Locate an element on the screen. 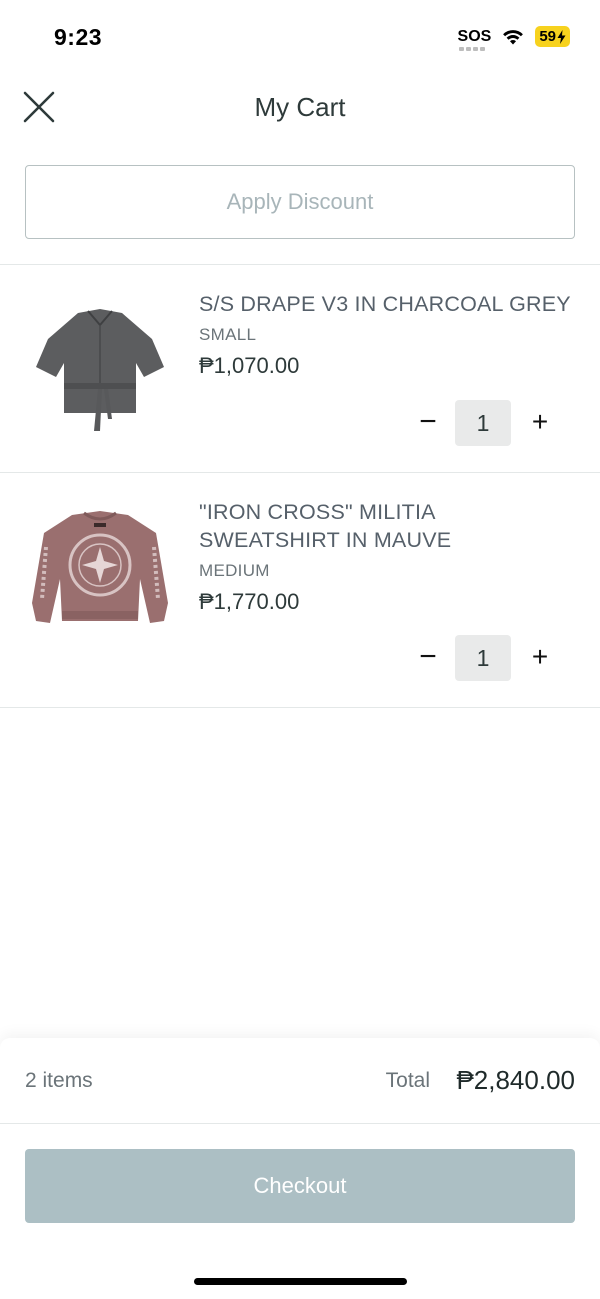 The image size is (600, 1299). product-name: "IRON CROSS" MILITIA SWEATSHIRT IN MAUVE is located at coordinates (325, 526).